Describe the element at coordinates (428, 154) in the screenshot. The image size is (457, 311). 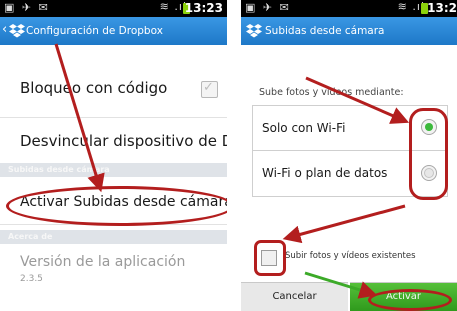
I see `annotation-radio-highlight` at that location.